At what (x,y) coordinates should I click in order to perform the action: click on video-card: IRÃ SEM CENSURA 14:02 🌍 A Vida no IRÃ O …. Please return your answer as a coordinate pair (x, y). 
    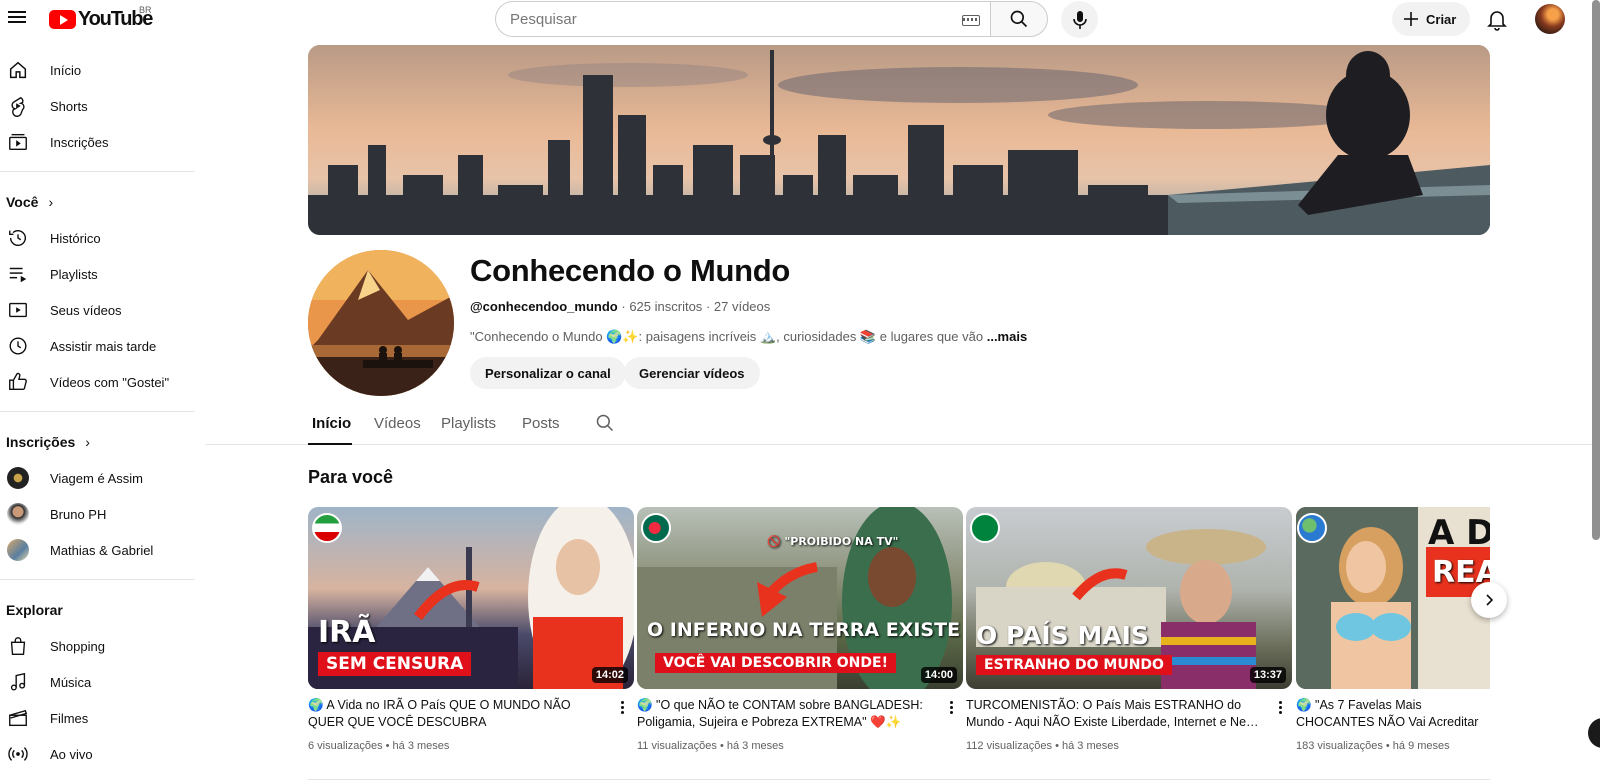
    Looking at the image, I should click on (471, 629).